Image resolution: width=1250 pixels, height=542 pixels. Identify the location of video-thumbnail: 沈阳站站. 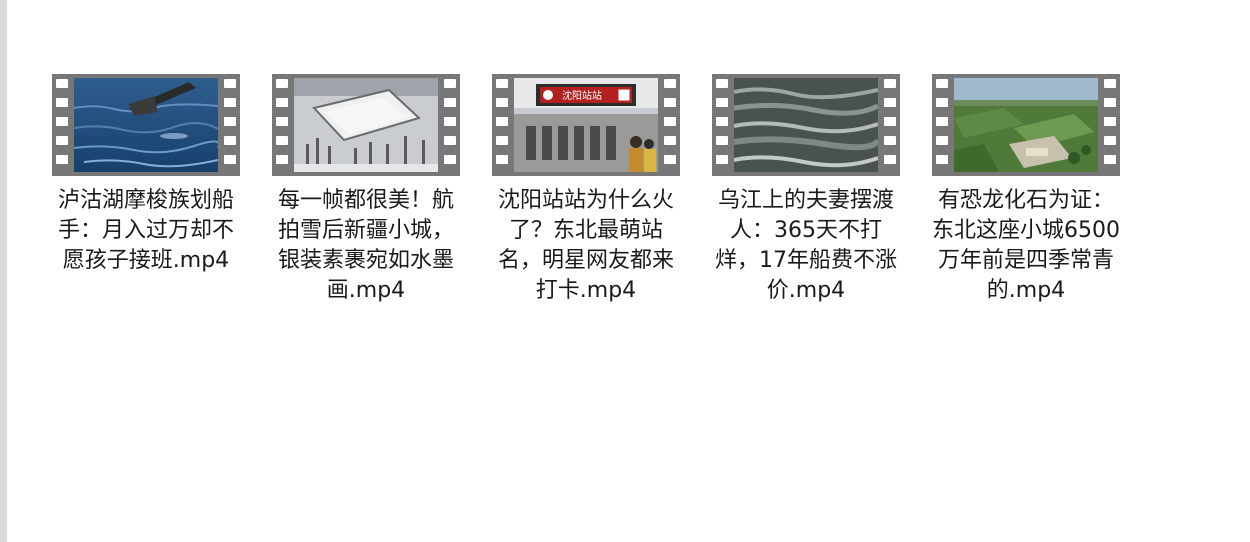
(586, 125).